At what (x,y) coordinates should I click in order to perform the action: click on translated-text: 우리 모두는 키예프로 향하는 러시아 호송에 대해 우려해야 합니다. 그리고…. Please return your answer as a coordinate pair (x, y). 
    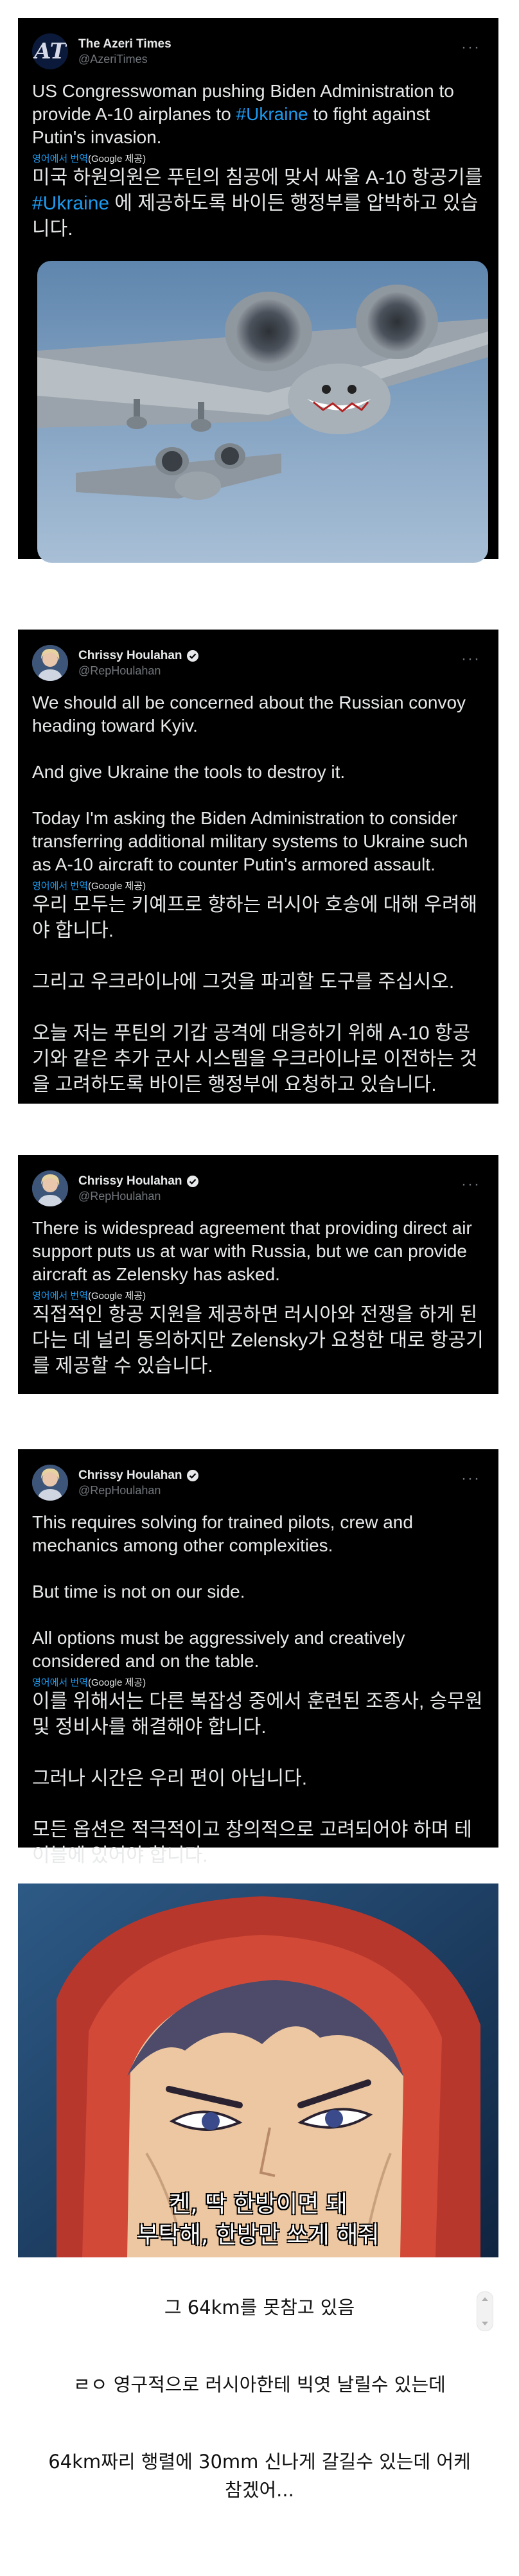
    Looking at the image, I should click on (255, 994).